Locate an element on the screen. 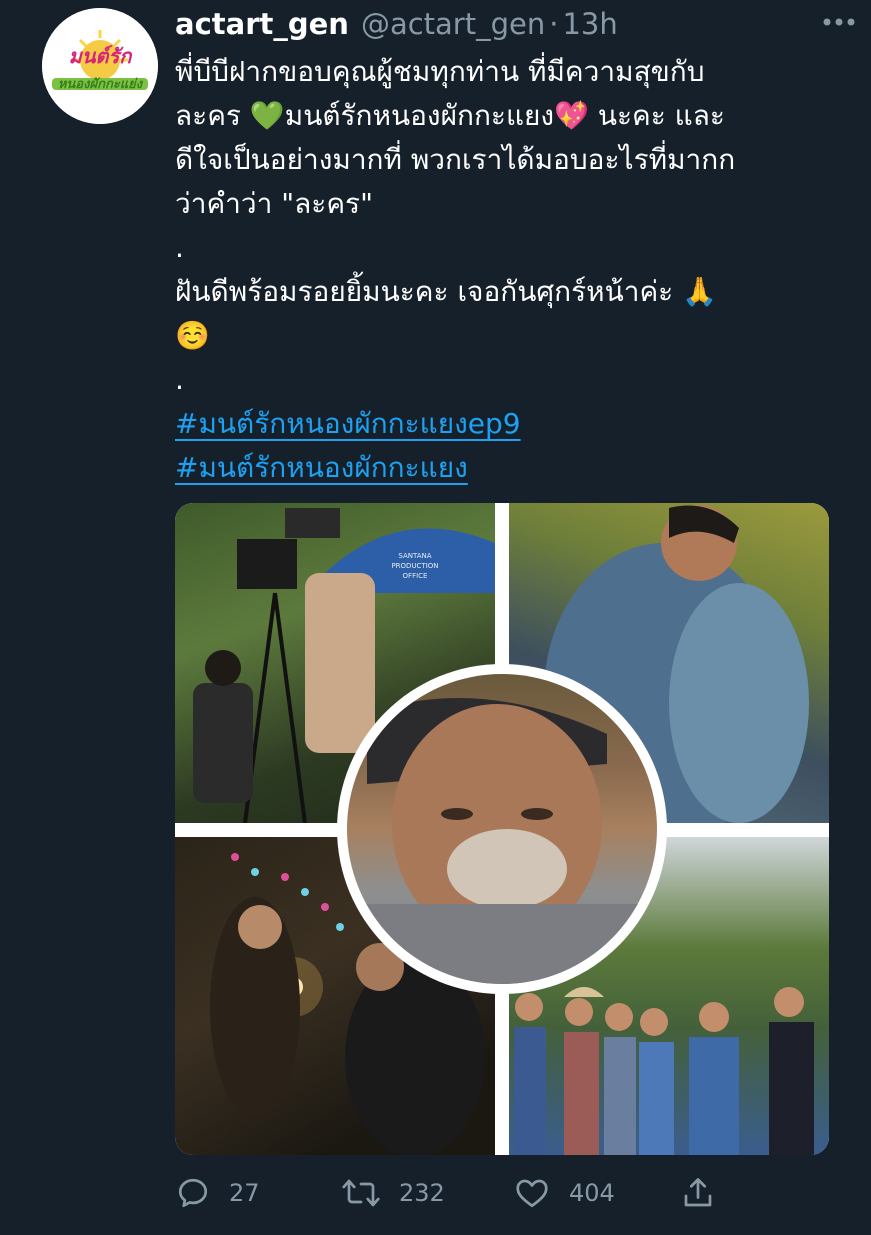 This screenshot has width=871, height=1235. reply-button: 27 is located at coordinates (217, 1193).